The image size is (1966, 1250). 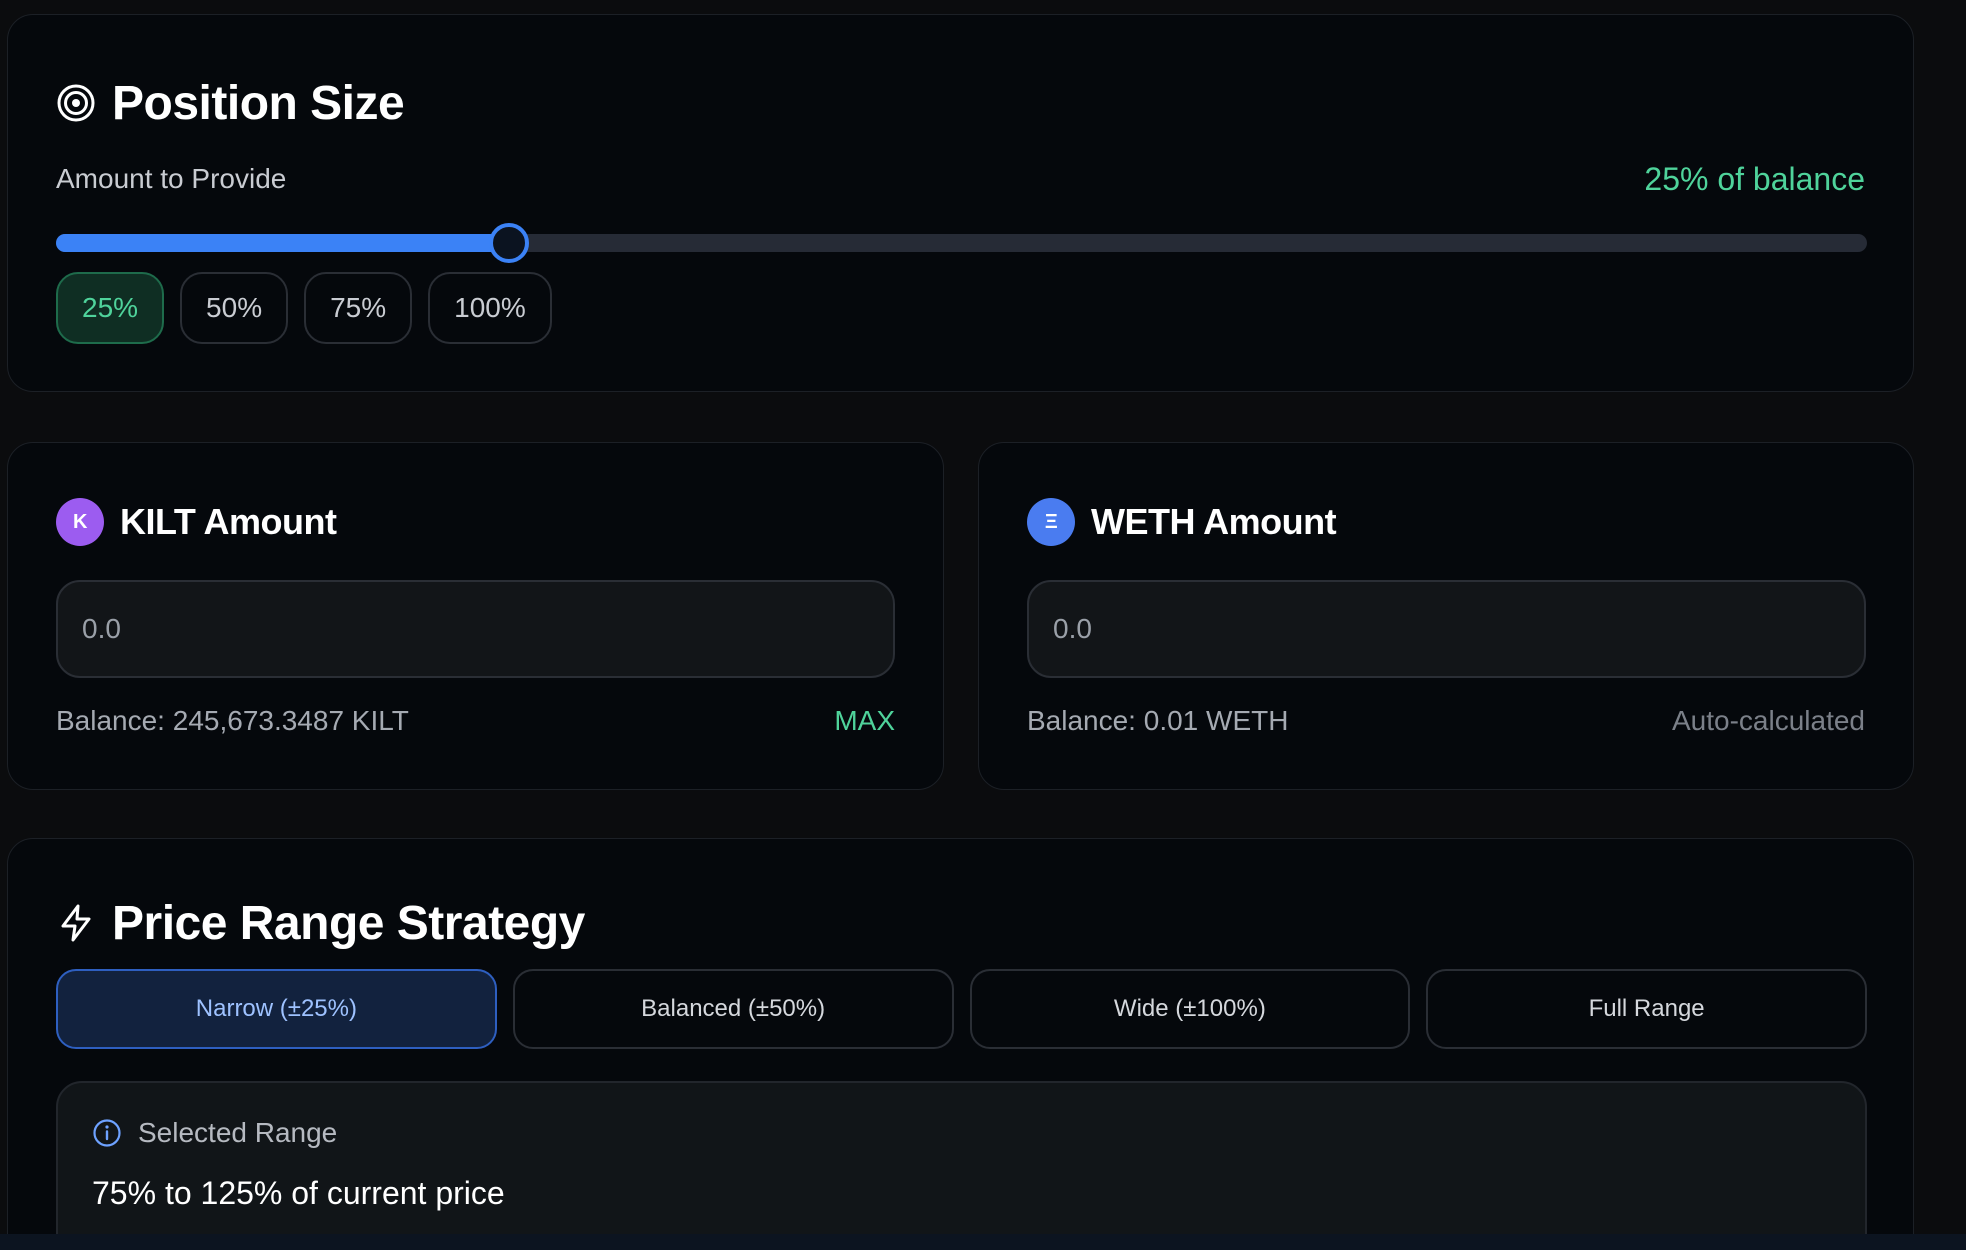 What do you see at coordinates (234, 308) in the screenshot?
I see `percent-50-button: 50%` at bounding box center [234, 308].